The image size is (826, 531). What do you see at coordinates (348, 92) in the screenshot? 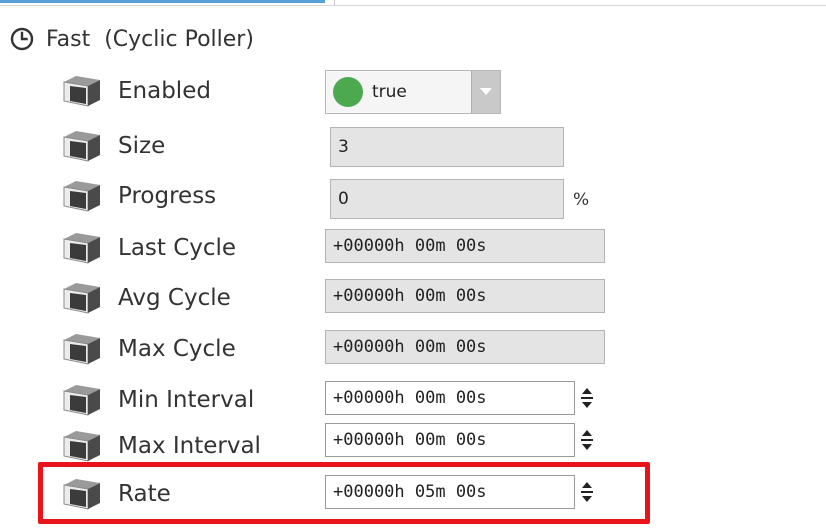
I see `status-green-icon` at bounding box center [348, 92].